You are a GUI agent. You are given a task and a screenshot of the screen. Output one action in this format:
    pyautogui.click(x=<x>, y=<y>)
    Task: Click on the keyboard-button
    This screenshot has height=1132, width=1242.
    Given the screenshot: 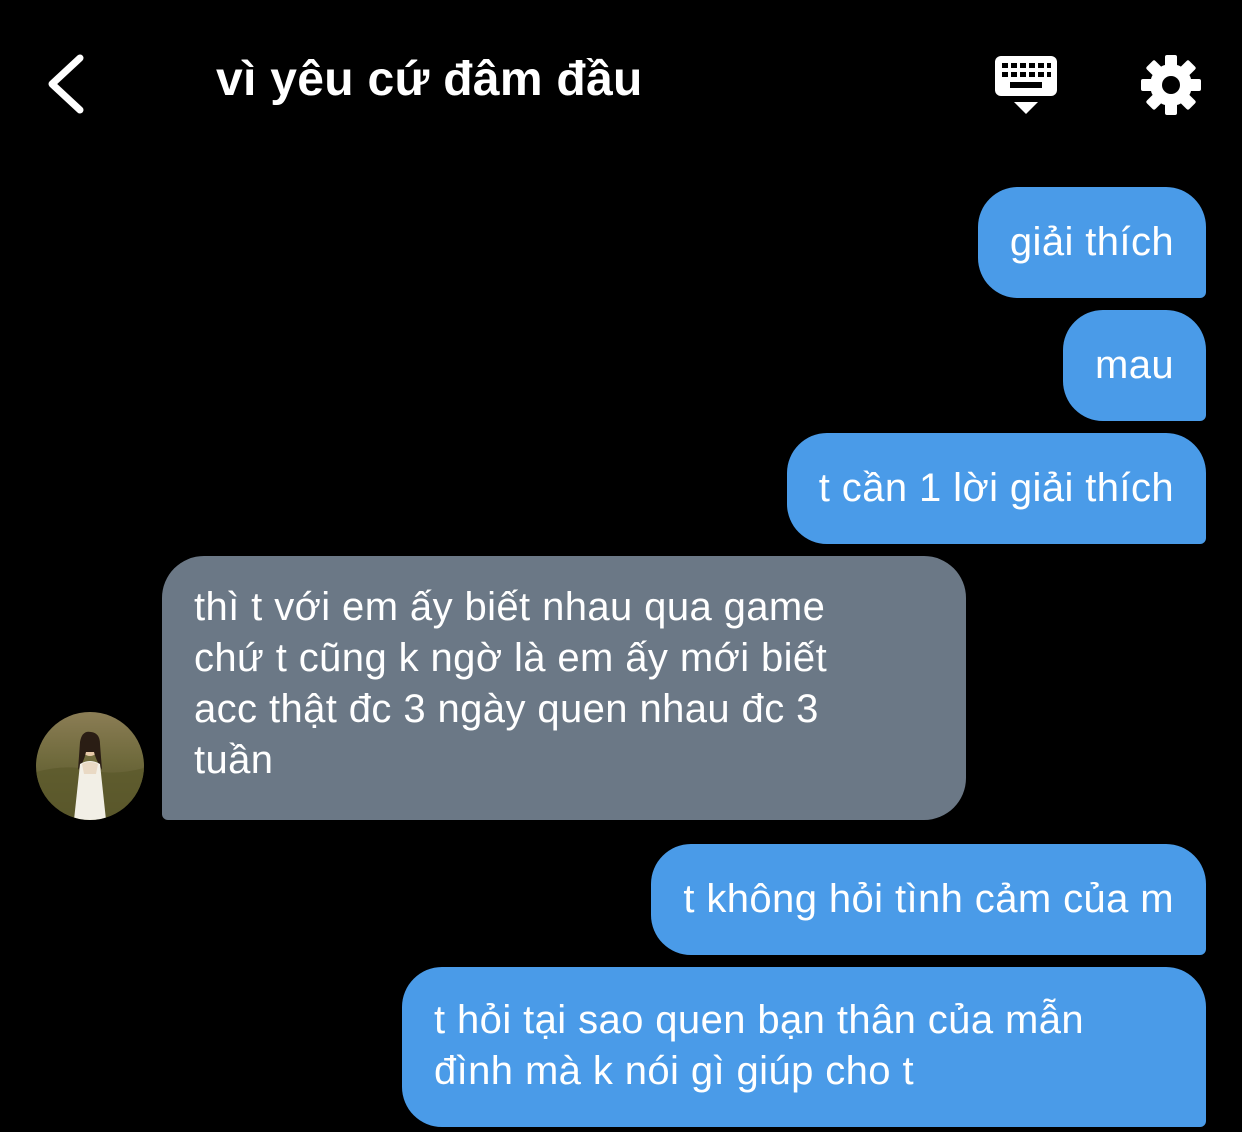 What is the action you would take?
    pyautogui.click(x=1026, y=85)
    